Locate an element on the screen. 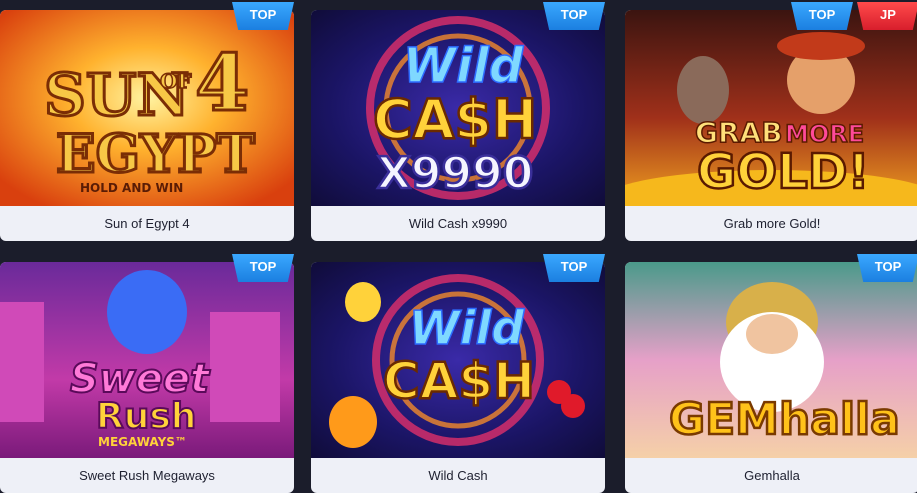 Image resolution: width=917 pixels, height=493 pixels. svg-text: X9990 is located at coordinates (455, 173).